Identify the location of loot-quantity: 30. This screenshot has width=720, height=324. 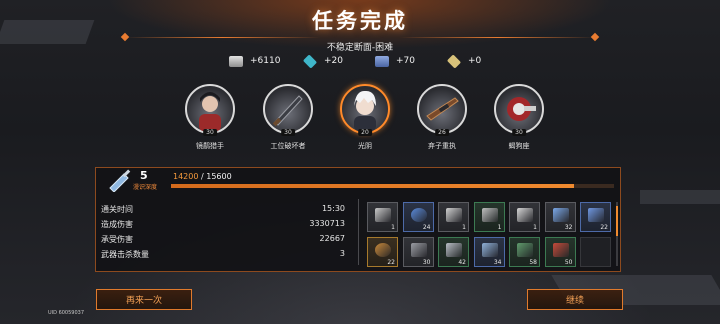
(426, 262).